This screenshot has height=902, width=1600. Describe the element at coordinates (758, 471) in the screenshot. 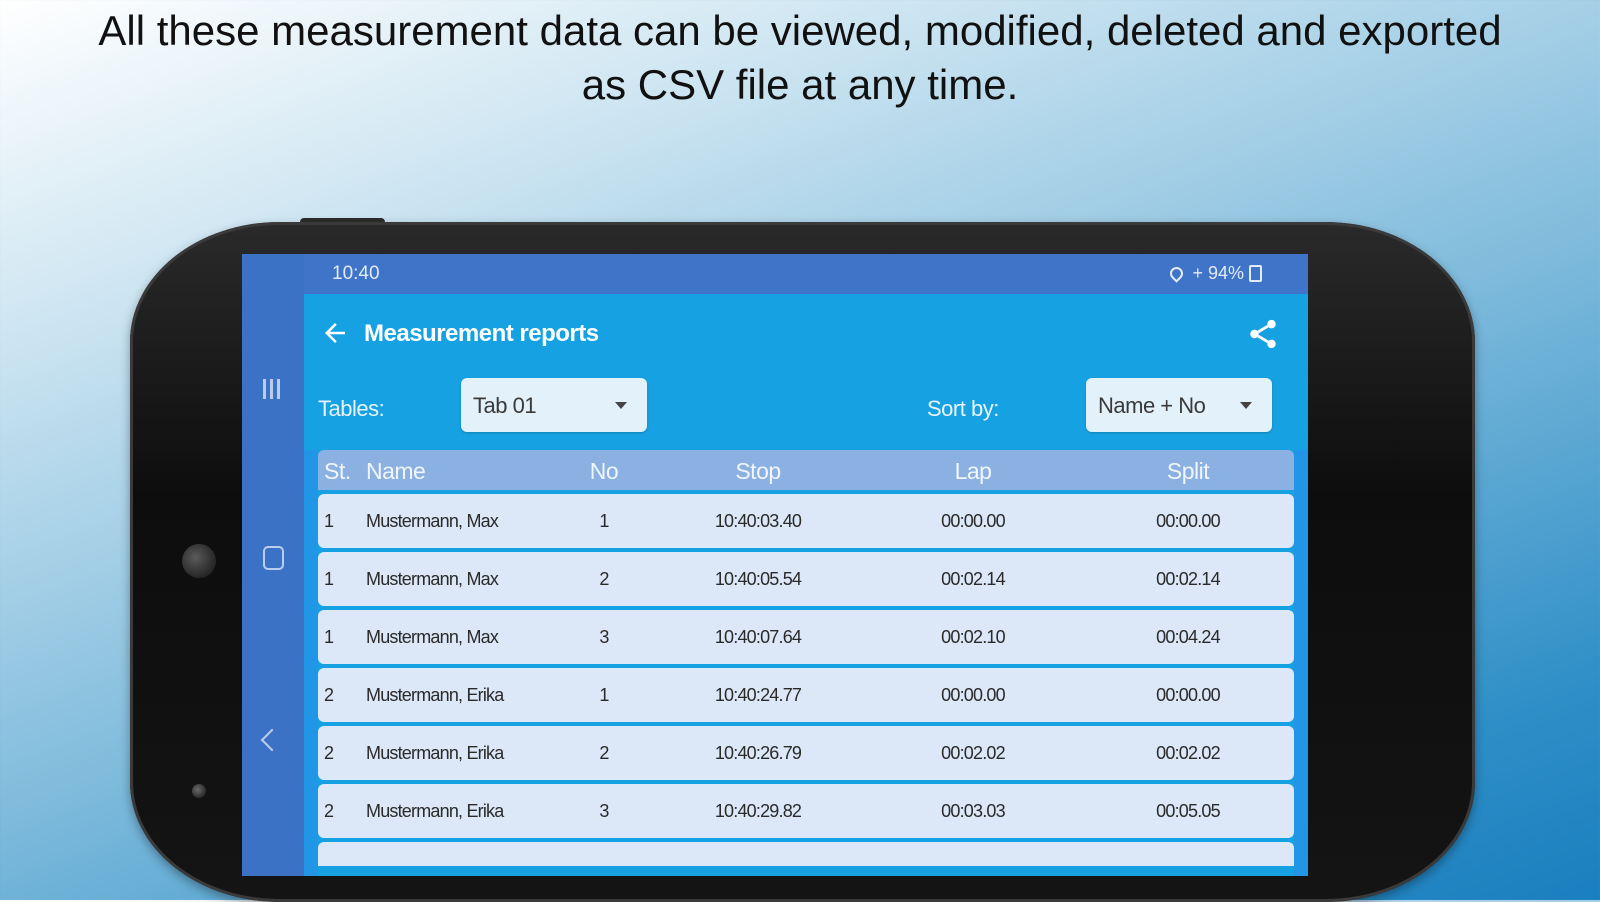

I see `col-header-stop: Stop` at that location.